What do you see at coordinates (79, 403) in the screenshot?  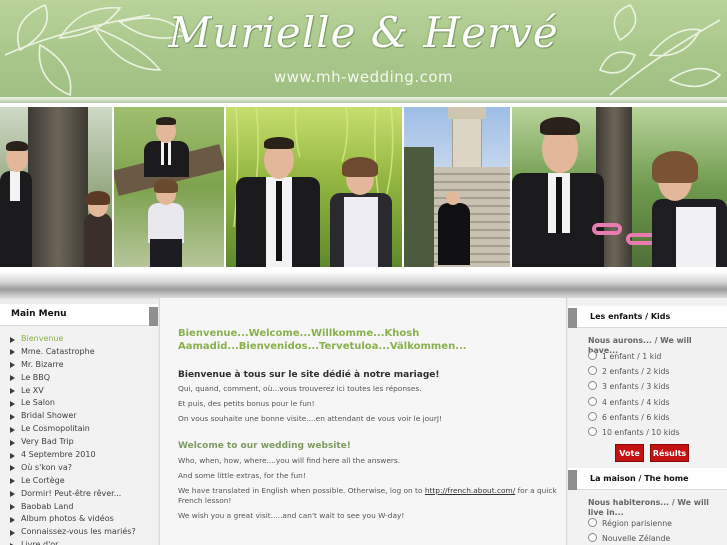 I see `menu-item: Le Salon` at bounding box center [79, 403].